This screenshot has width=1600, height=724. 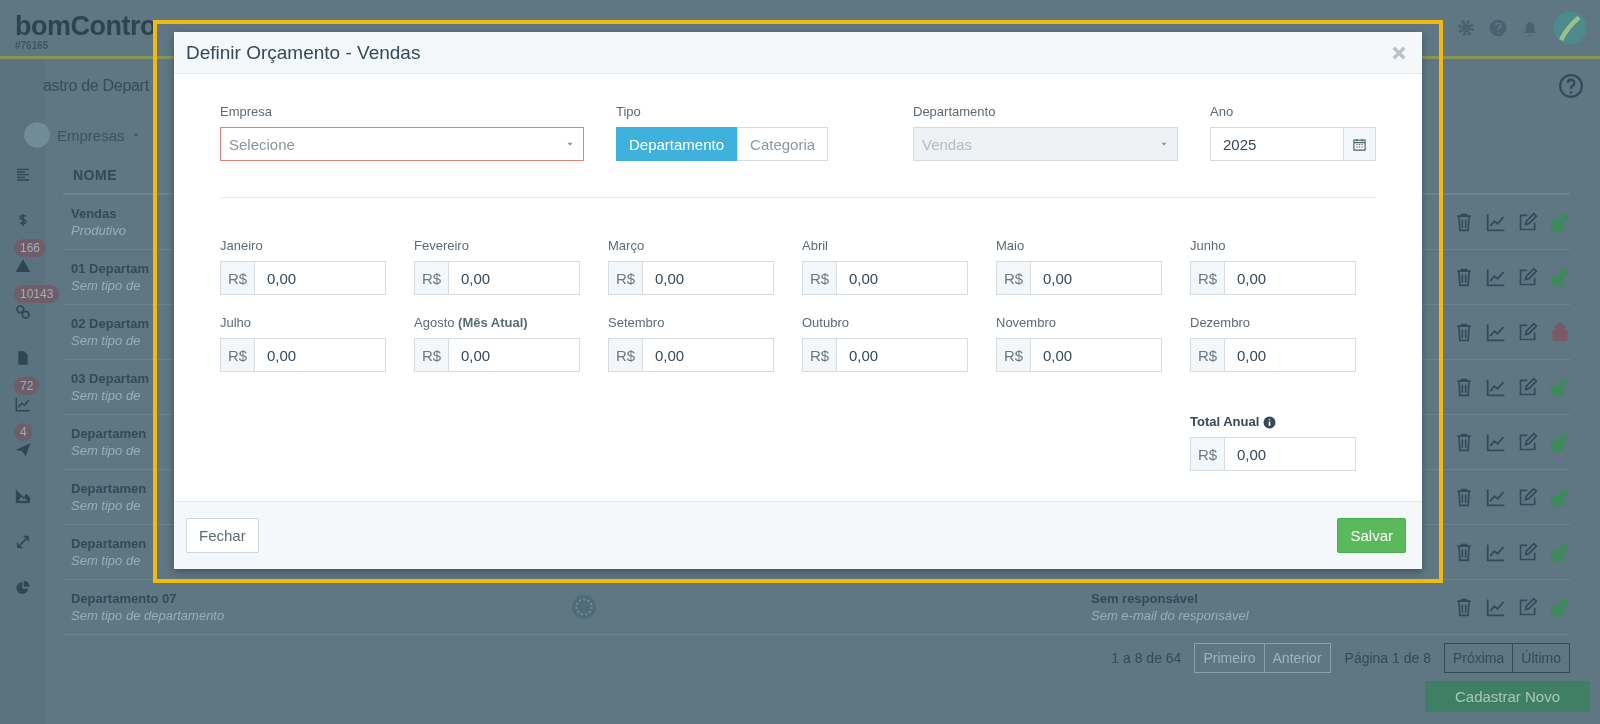 I want to click on help-icon, so click(x=1571, y=86).